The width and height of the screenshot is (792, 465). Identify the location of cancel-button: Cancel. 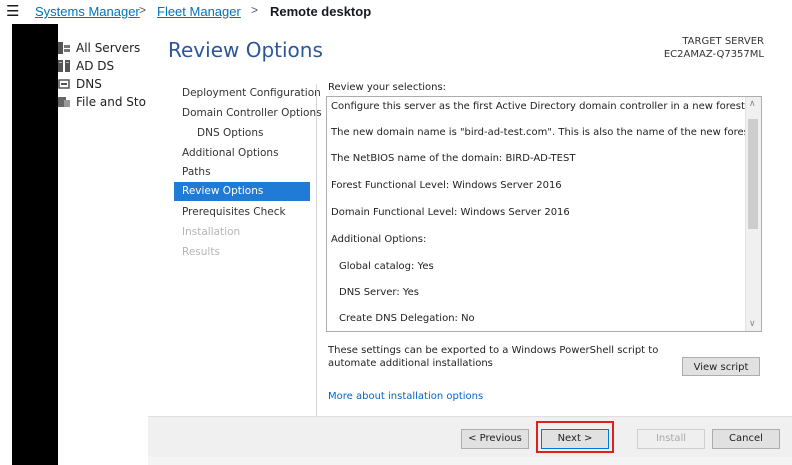
(746, 439).